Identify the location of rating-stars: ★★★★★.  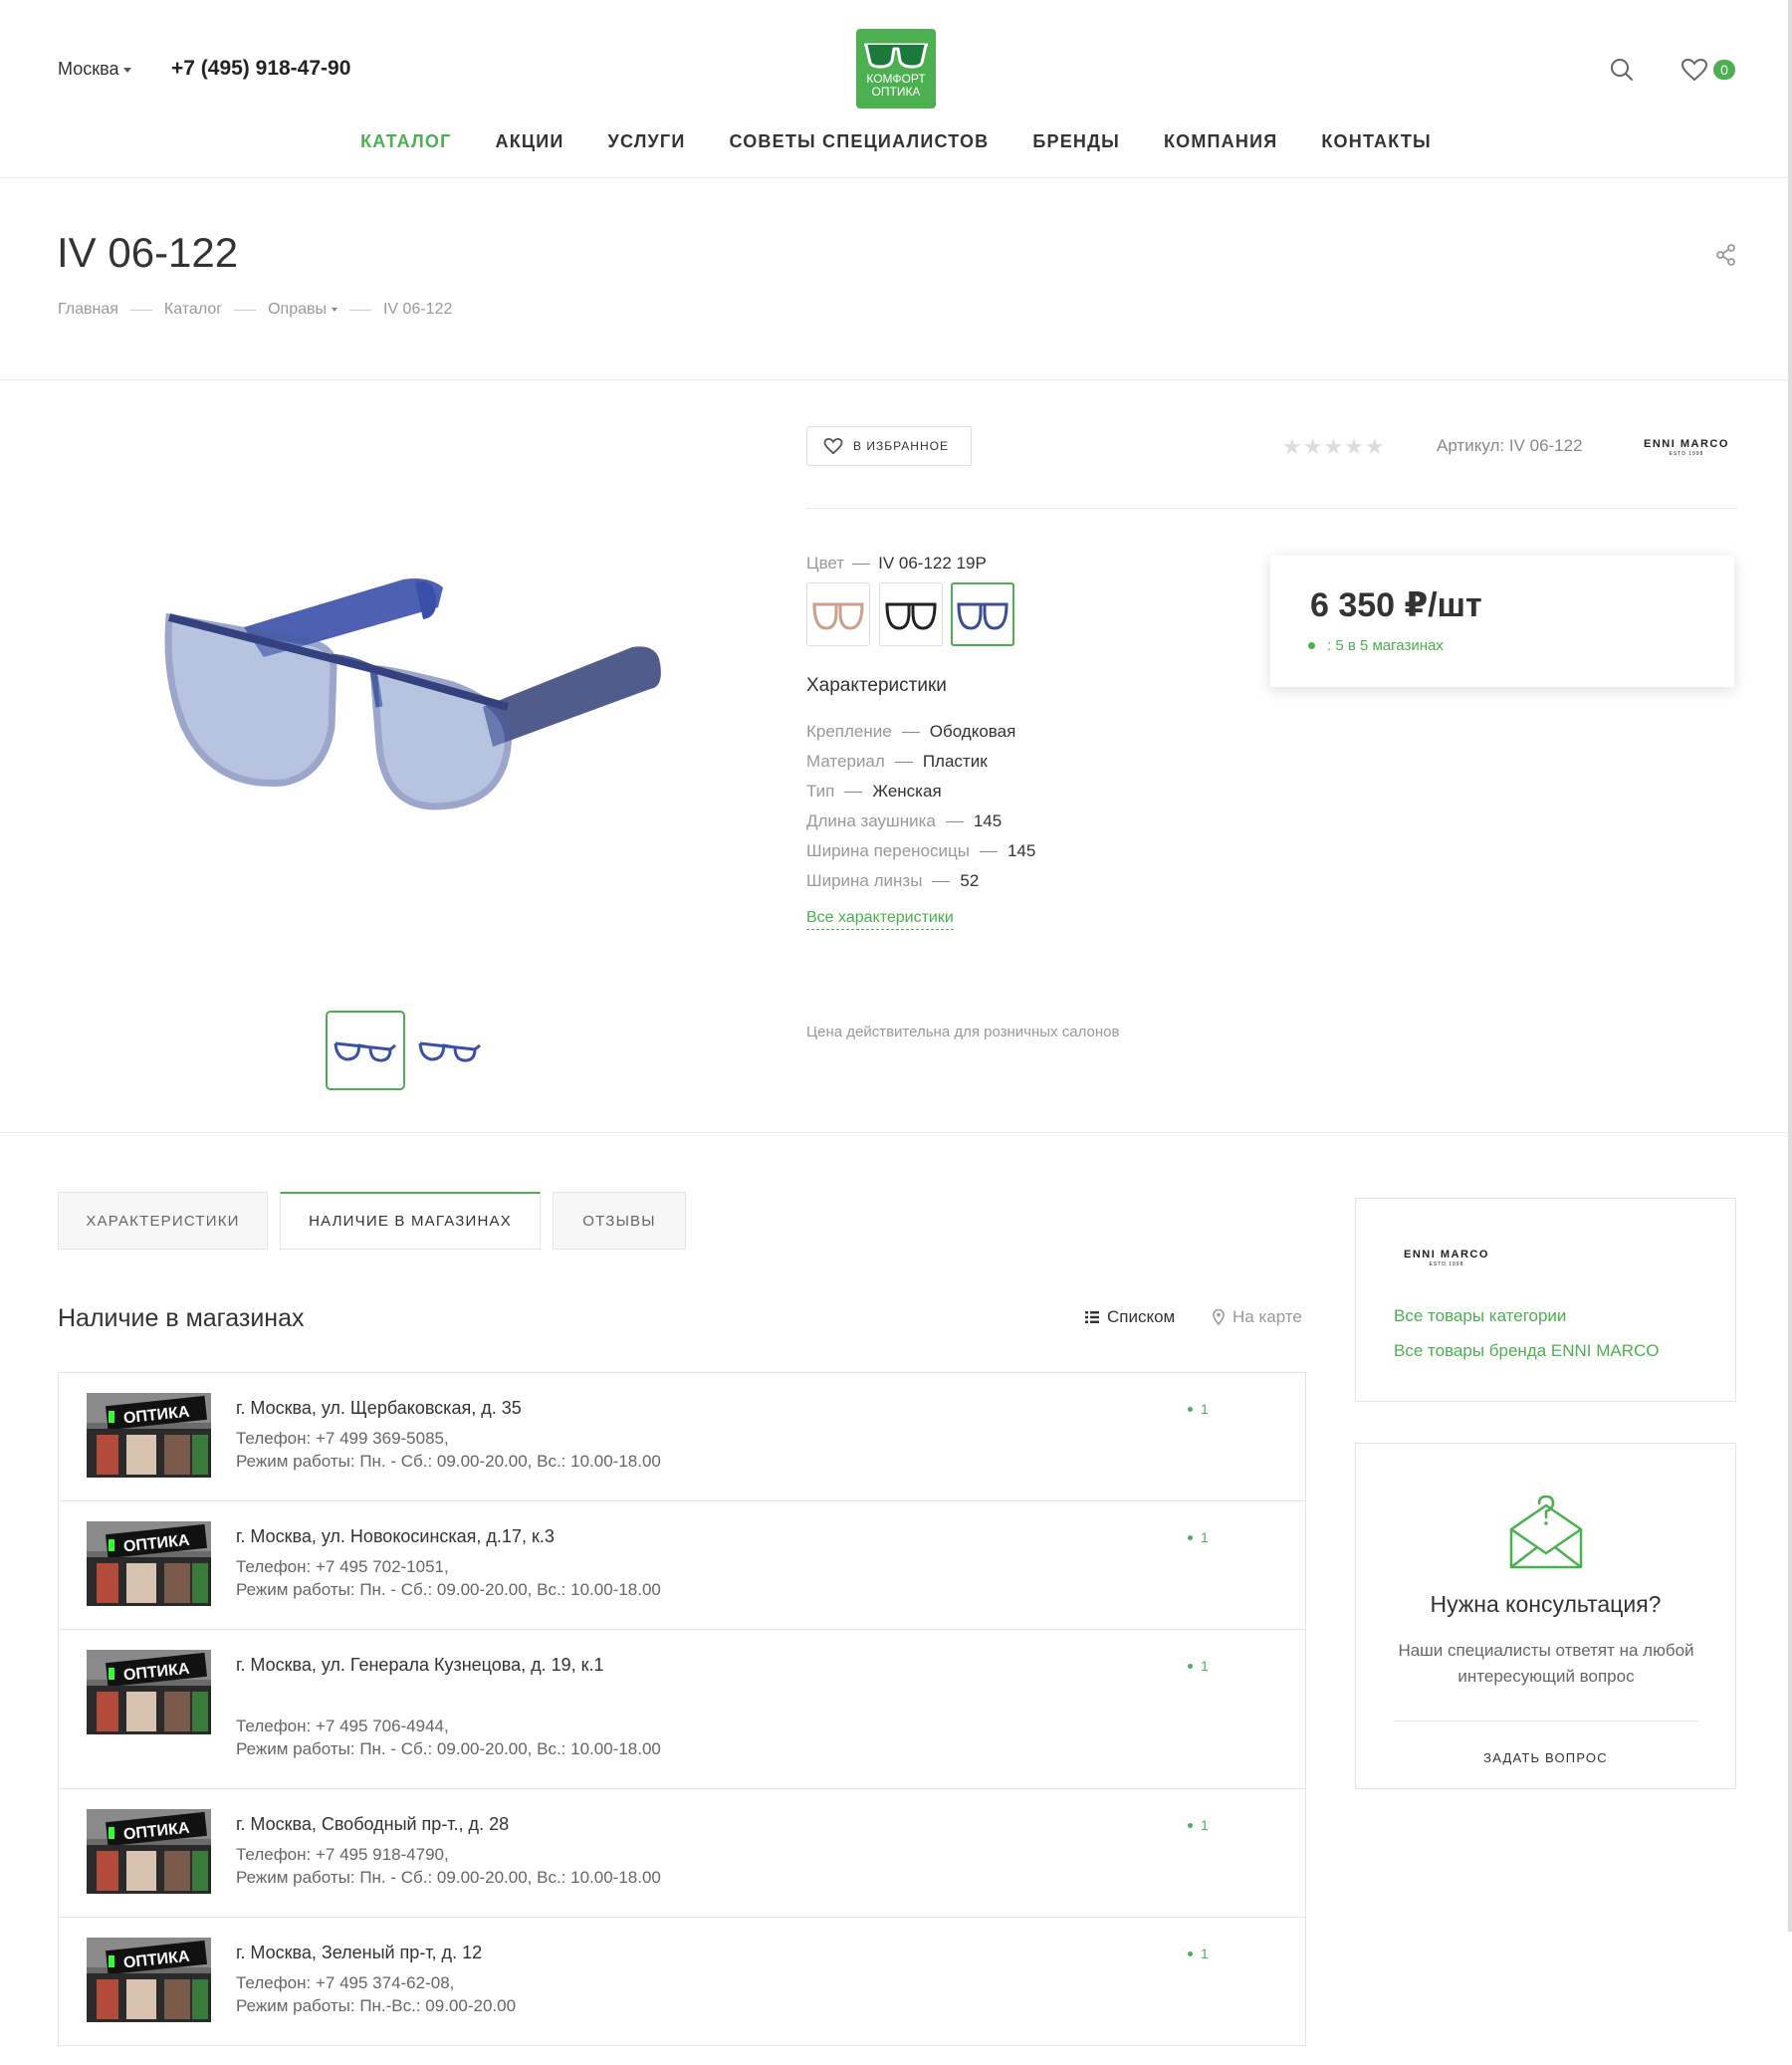
(1334, 447).